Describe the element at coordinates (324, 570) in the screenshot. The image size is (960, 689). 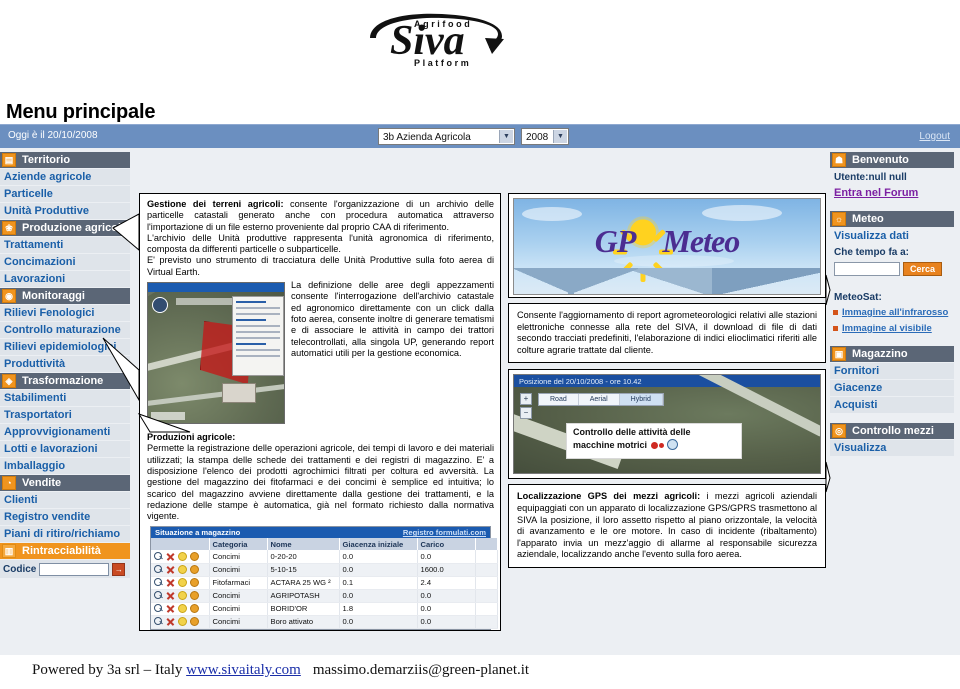
I see `table-row: Concimi 5-10-15 0.0 1600.0` at that location.